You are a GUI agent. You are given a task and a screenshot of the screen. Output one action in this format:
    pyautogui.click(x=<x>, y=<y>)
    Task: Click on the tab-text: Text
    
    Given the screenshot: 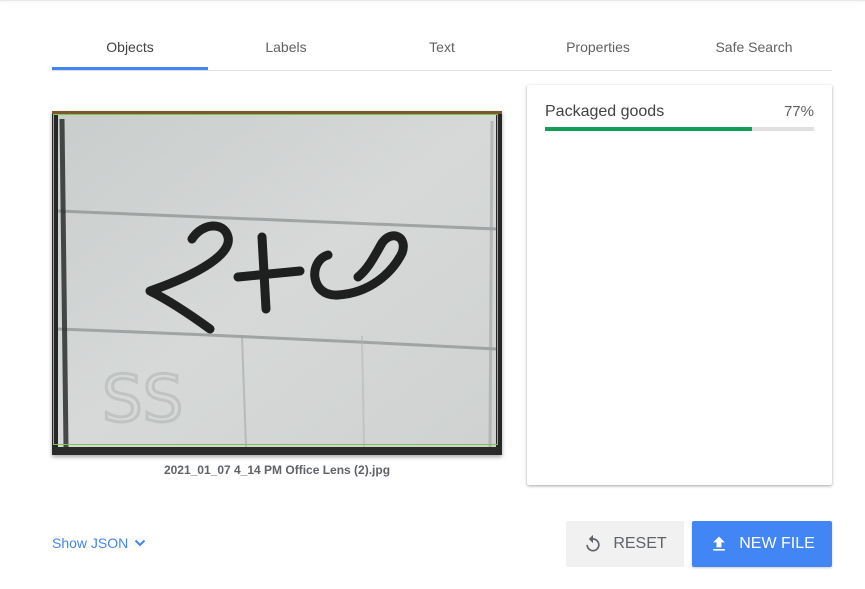 What is the action you would take?
    pyautogui.click(x=442, y=46)
    